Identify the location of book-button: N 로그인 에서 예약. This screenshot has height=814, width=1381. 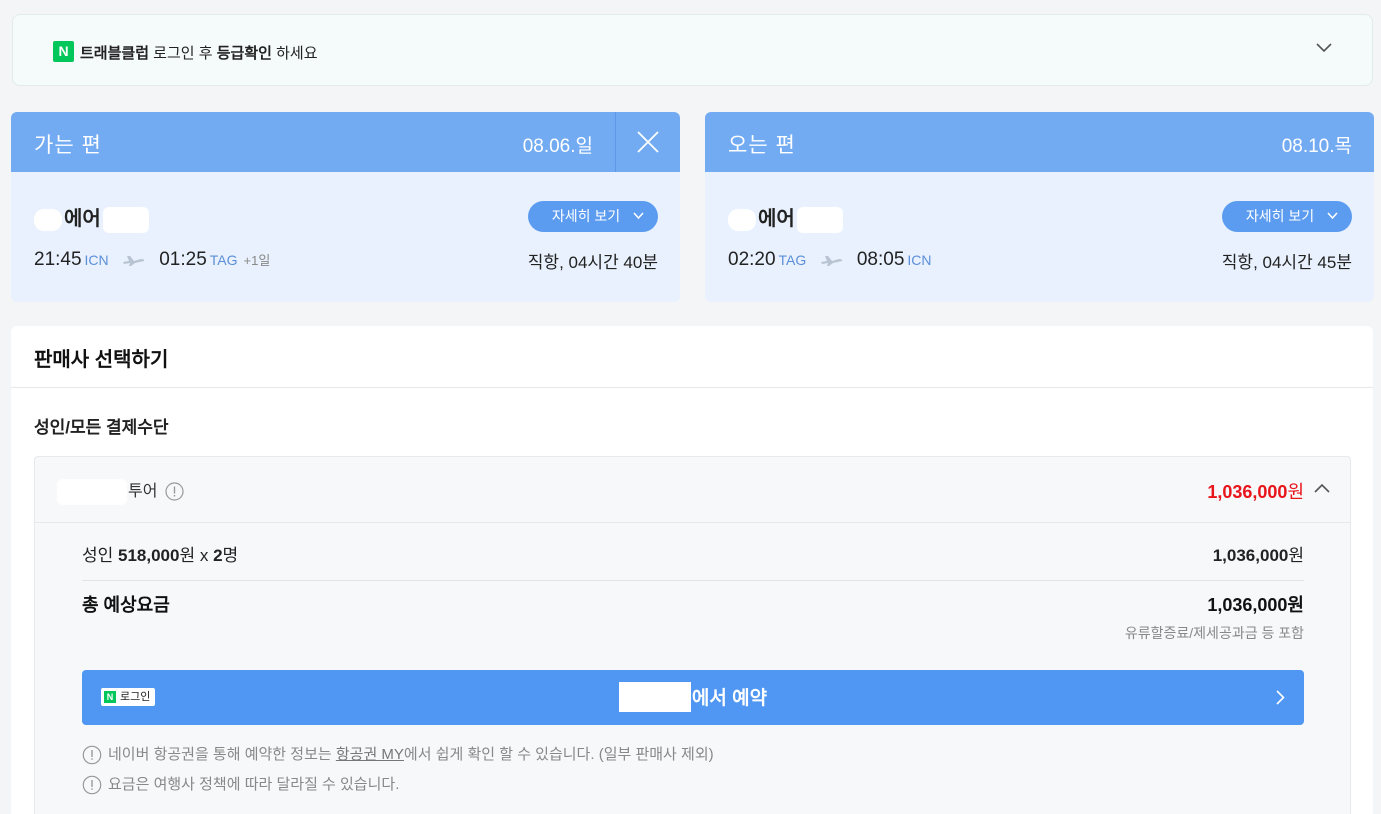
(693, 697).